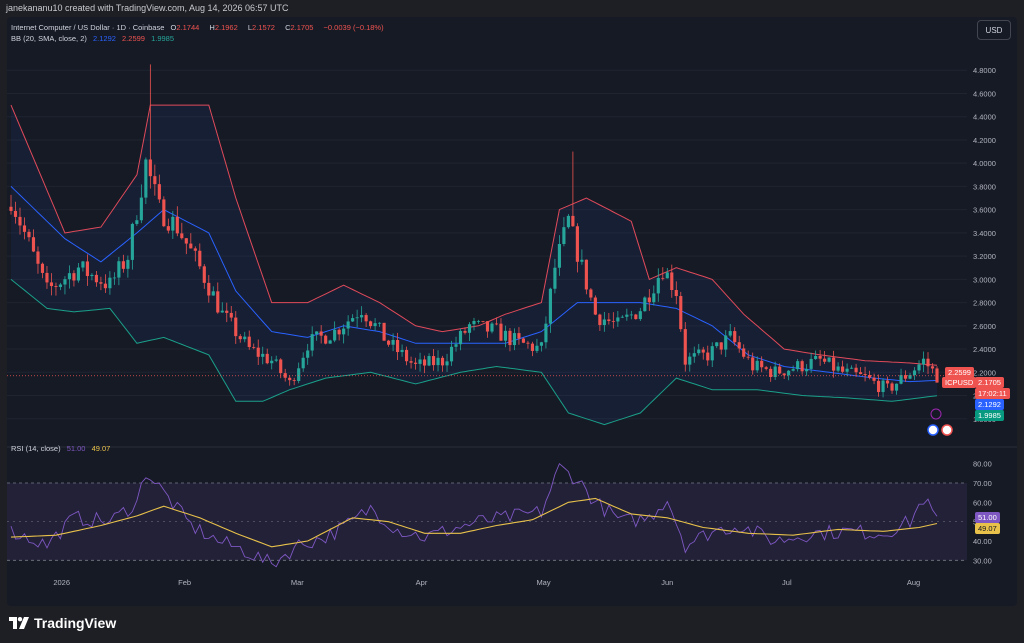  What do you see at coordinates (984, 372) in the screenshot?
I see `price-tick-label: 2.2000` at bounding box center [984, 372].